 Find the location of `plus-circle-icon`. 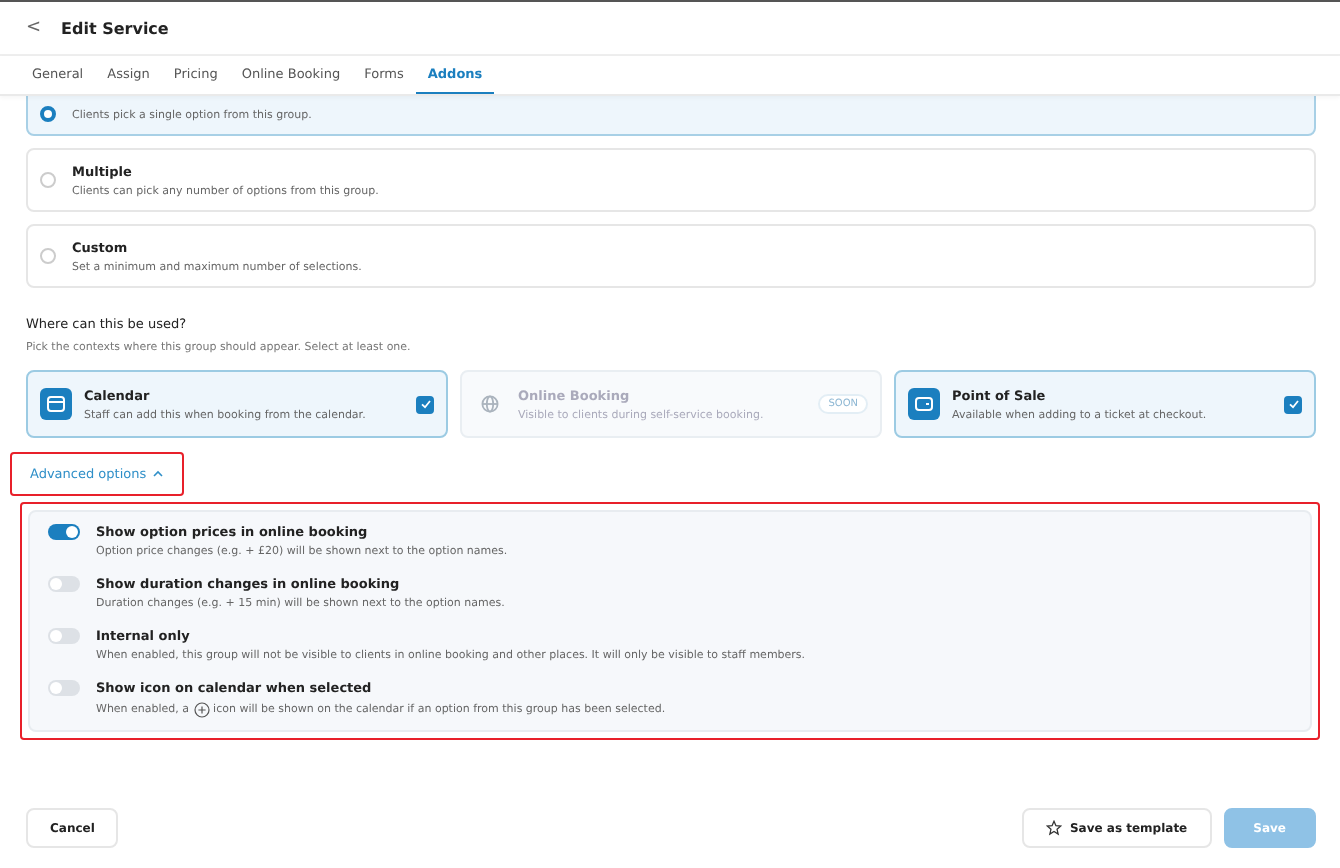

plus-circle-icon is located at coordinates (201, 710).